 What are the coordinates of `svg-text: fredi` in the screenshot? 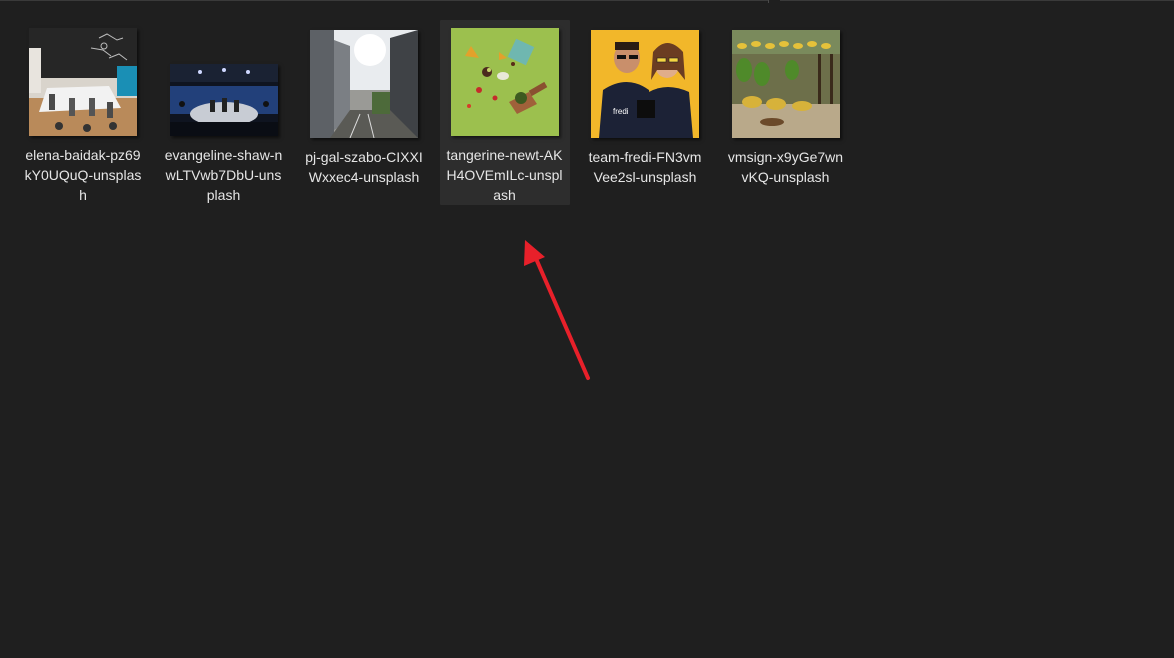 It's located at (621, 111).